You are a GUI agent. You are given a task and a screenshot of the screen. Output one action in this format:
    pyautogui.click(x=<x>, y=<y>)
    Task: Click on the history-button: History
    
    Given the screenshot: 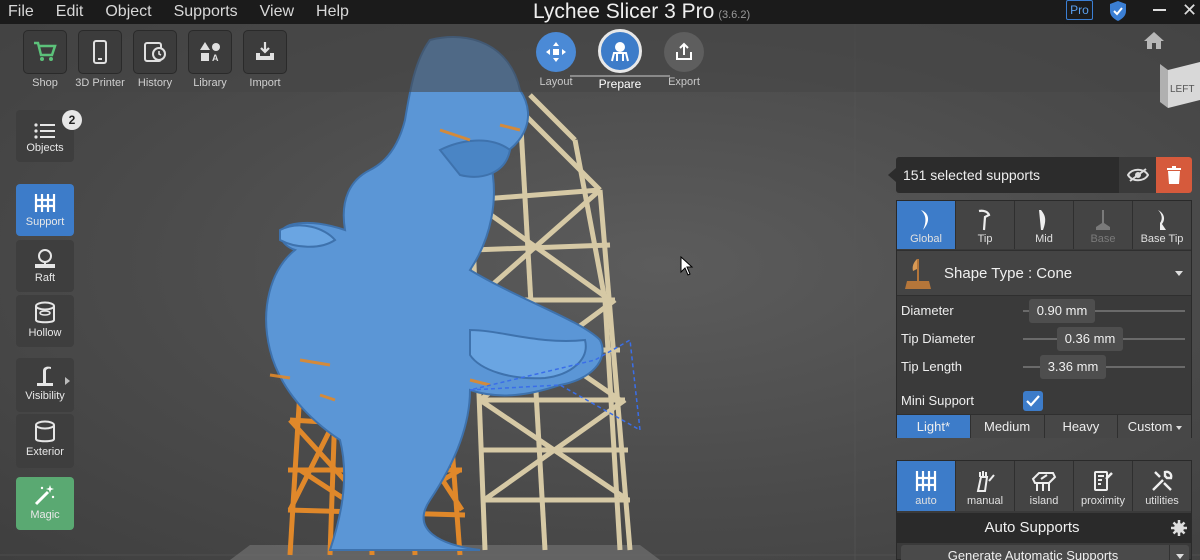 What is the action you would take?
    pyautogui.click(x=155, y=59)
    